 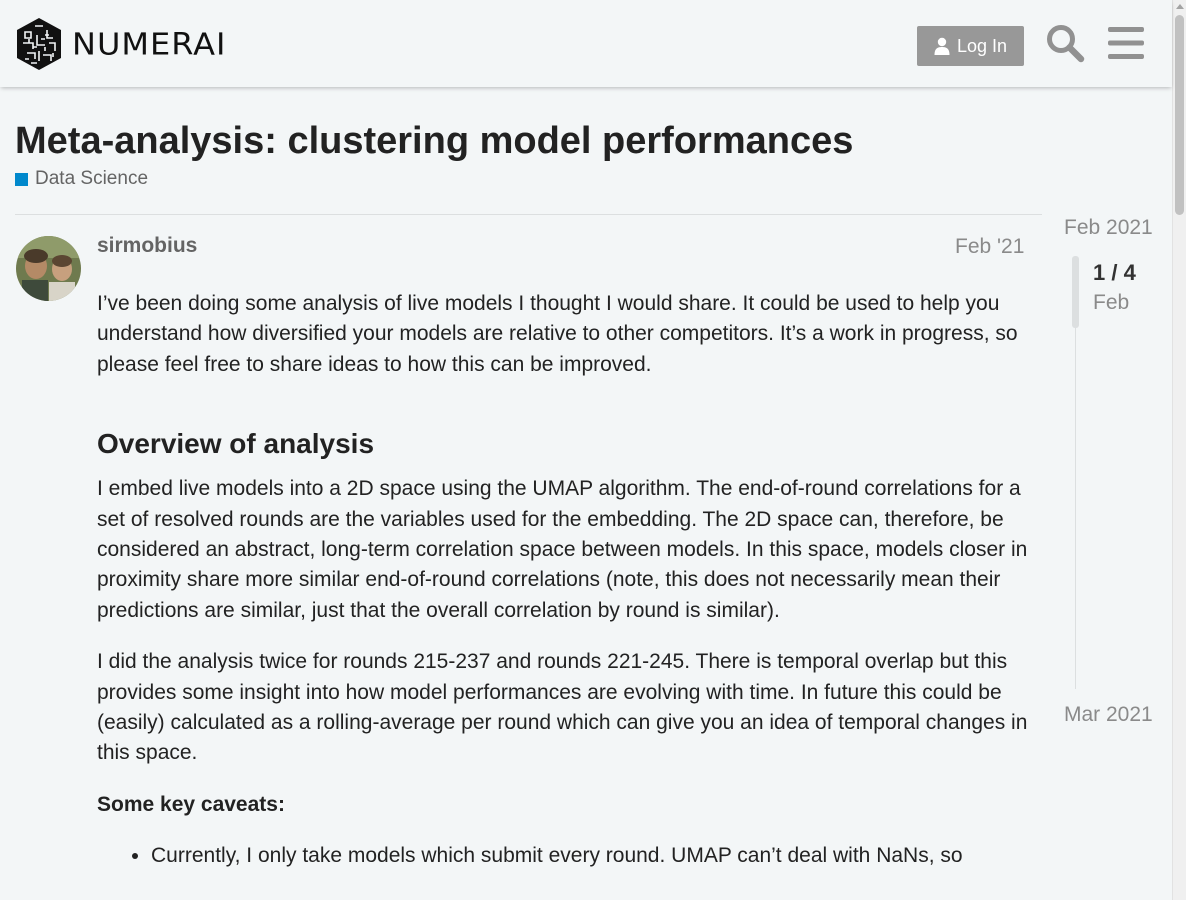 I want to click on category-color-square, so click(x=21, y=179).